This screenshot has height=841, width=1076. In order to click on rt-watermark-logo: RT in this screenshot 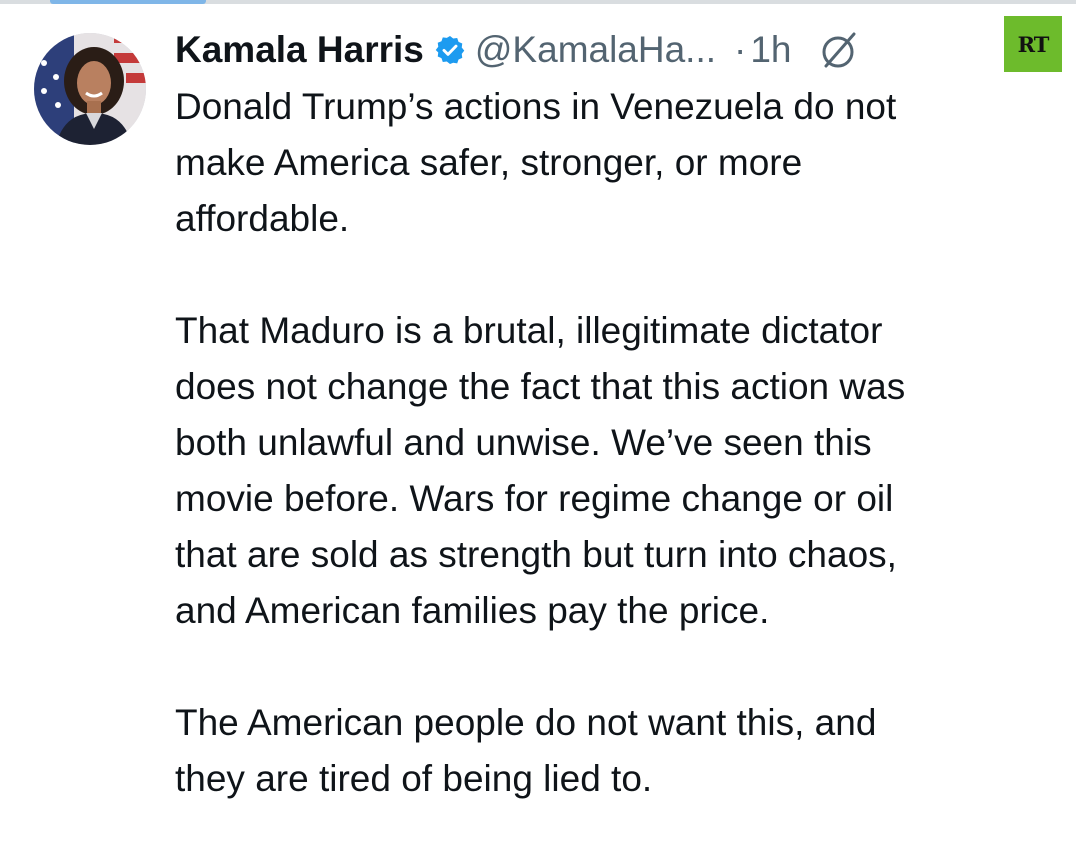, I will do `click(1033, 44)`.